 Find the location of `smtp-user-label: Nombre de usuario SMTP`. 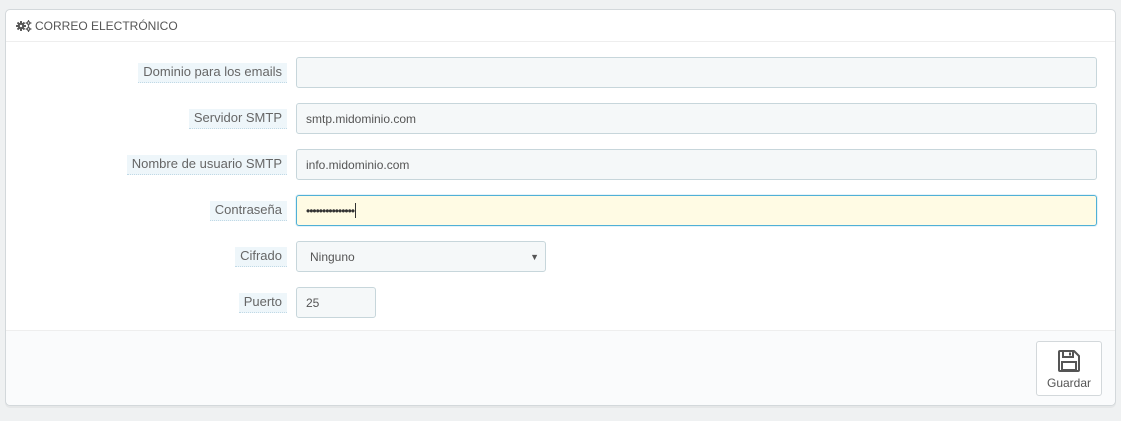

smtp-user-label: Nombre de usuario SMTP is located at coordinates (206, 165).